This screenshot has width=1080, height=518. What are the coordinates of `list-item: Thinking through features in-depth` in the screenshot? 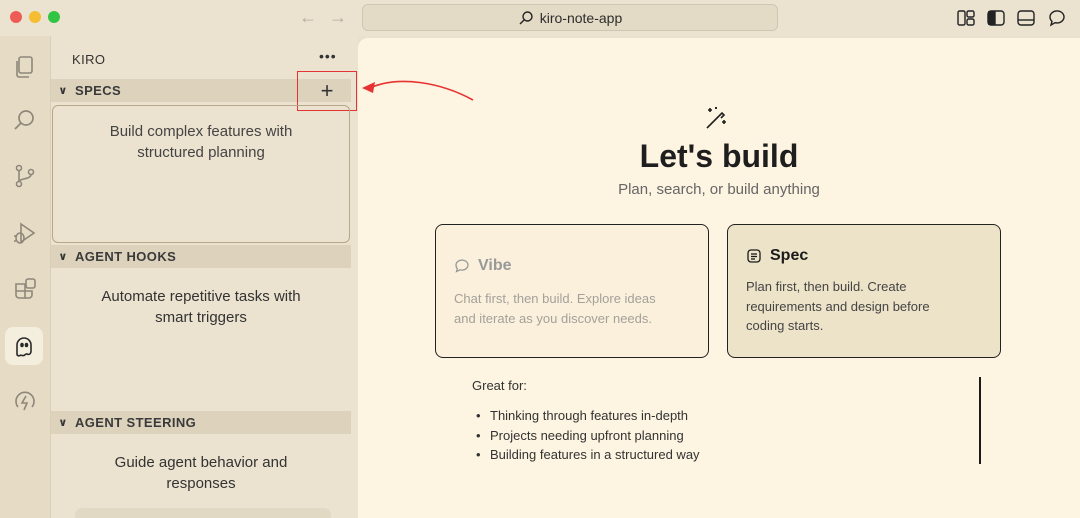 It's located at (586, 416).